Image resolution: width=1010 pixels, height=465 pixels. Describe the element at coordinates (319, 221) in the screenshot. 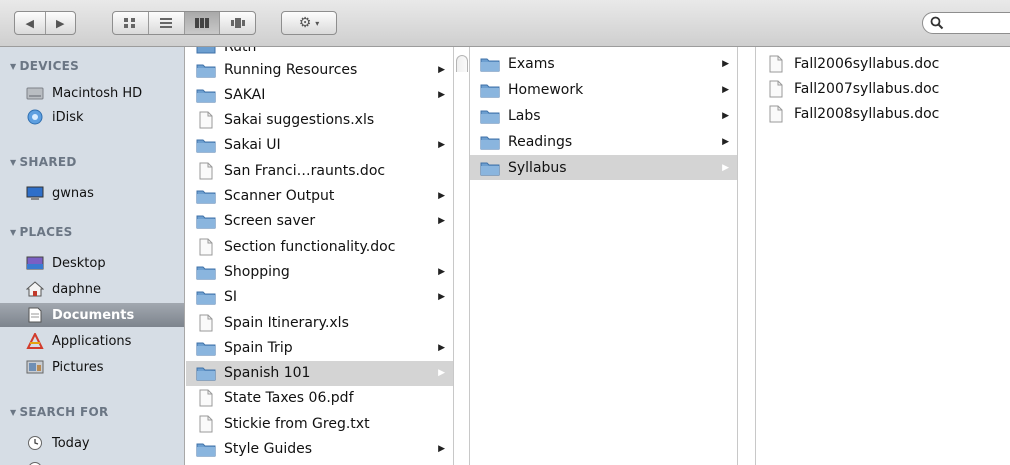

I see `folder-item: Screen saver ▶` at that location.